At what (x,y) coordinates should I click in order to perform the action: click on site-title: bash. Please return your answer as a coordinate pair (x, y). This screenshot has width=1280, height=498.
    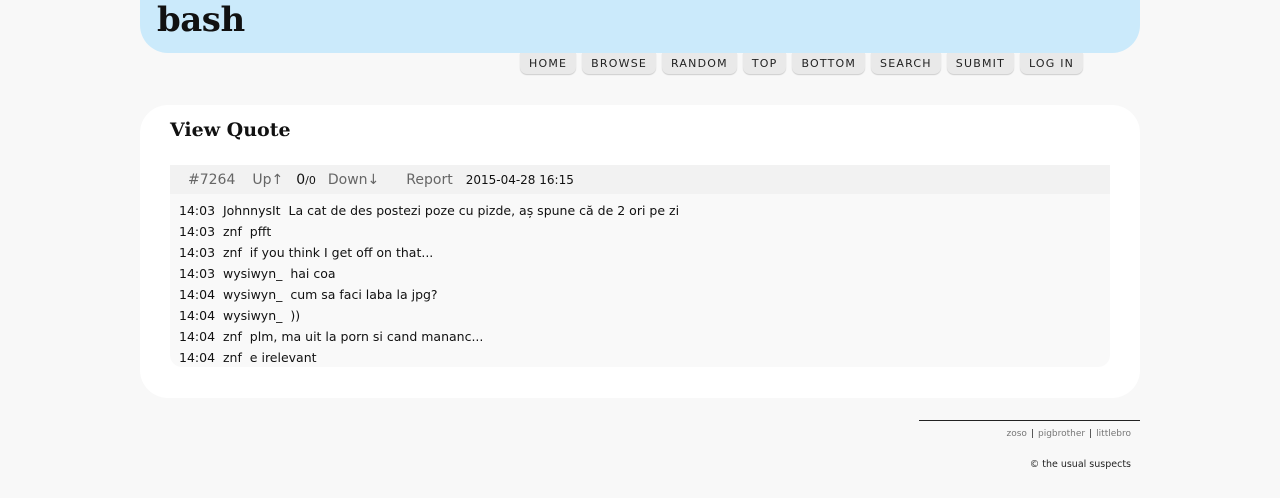
    Looking at the image, I should click on (201, 20).